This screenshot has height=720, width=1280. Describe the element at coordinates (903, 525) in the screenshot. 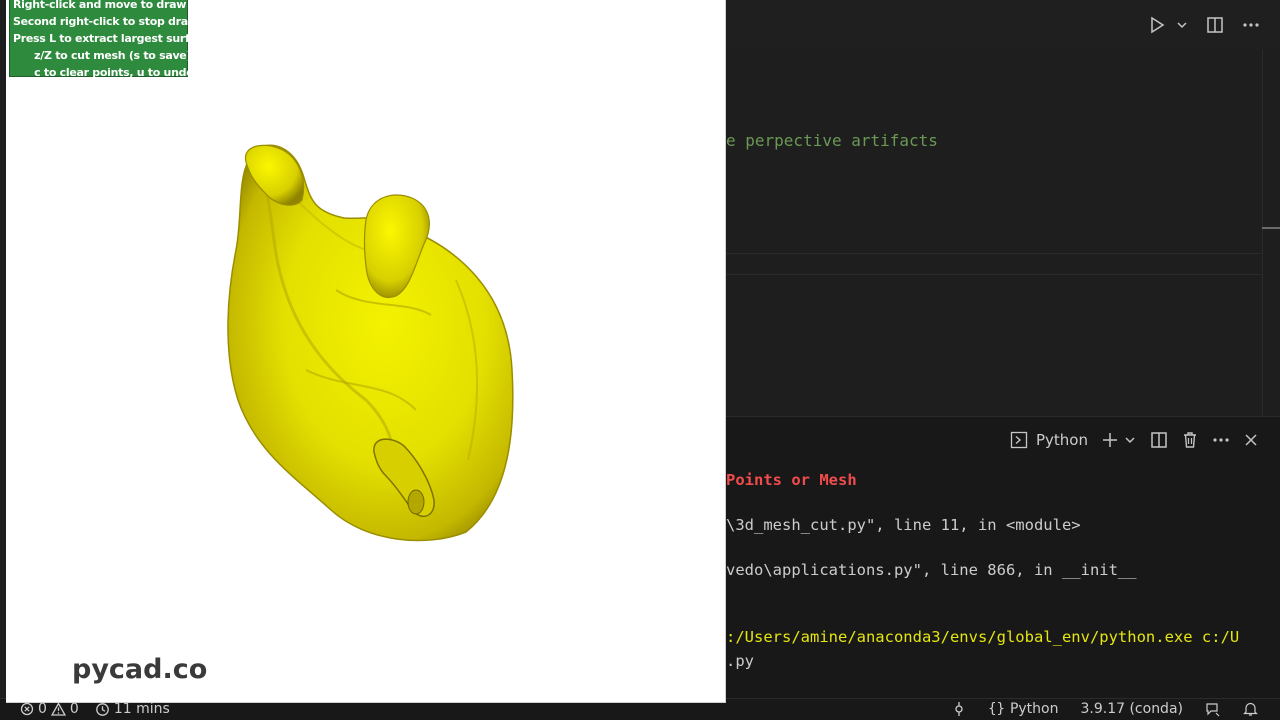

I see `terminal-line: \3d_mesh_cut.py", line 11, in <module>` at that location.